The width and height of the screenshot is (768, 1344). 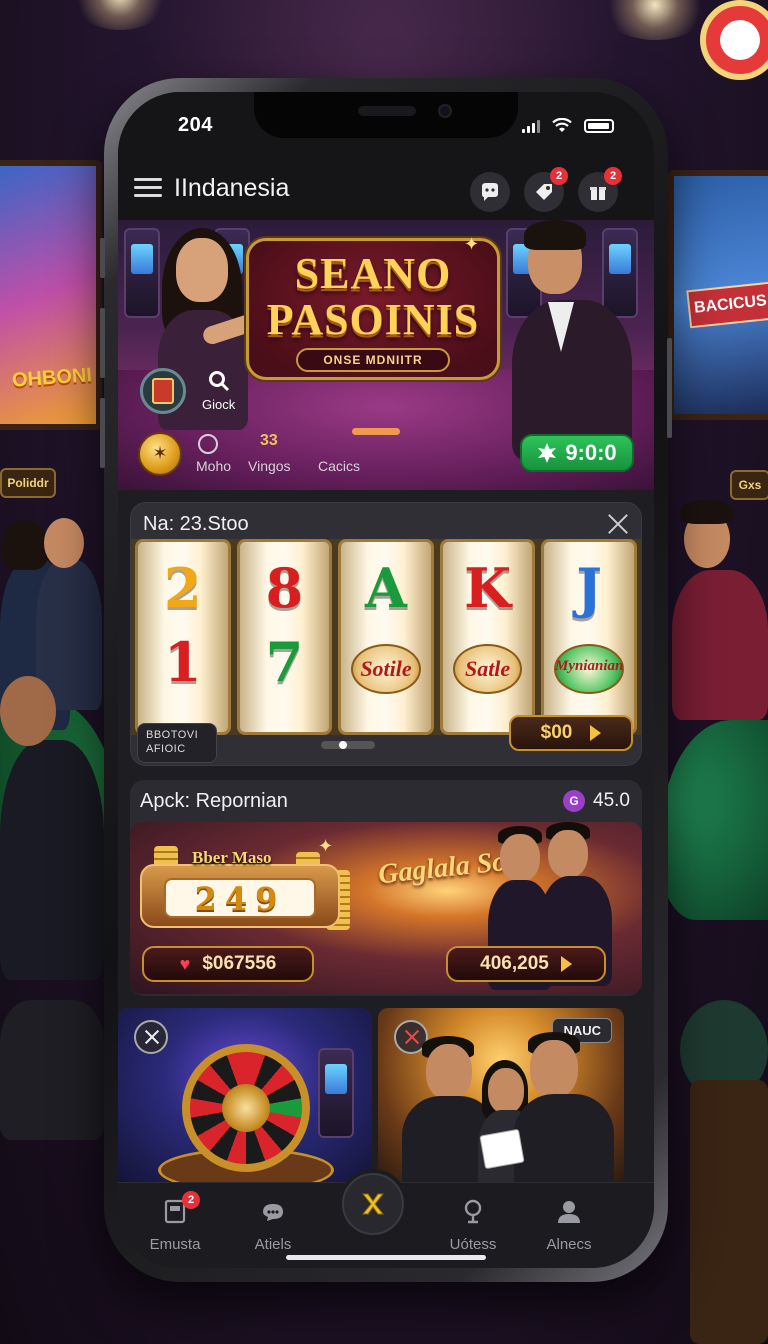 I want to click on heart-icon: ♥, so click(x=185, y=963).